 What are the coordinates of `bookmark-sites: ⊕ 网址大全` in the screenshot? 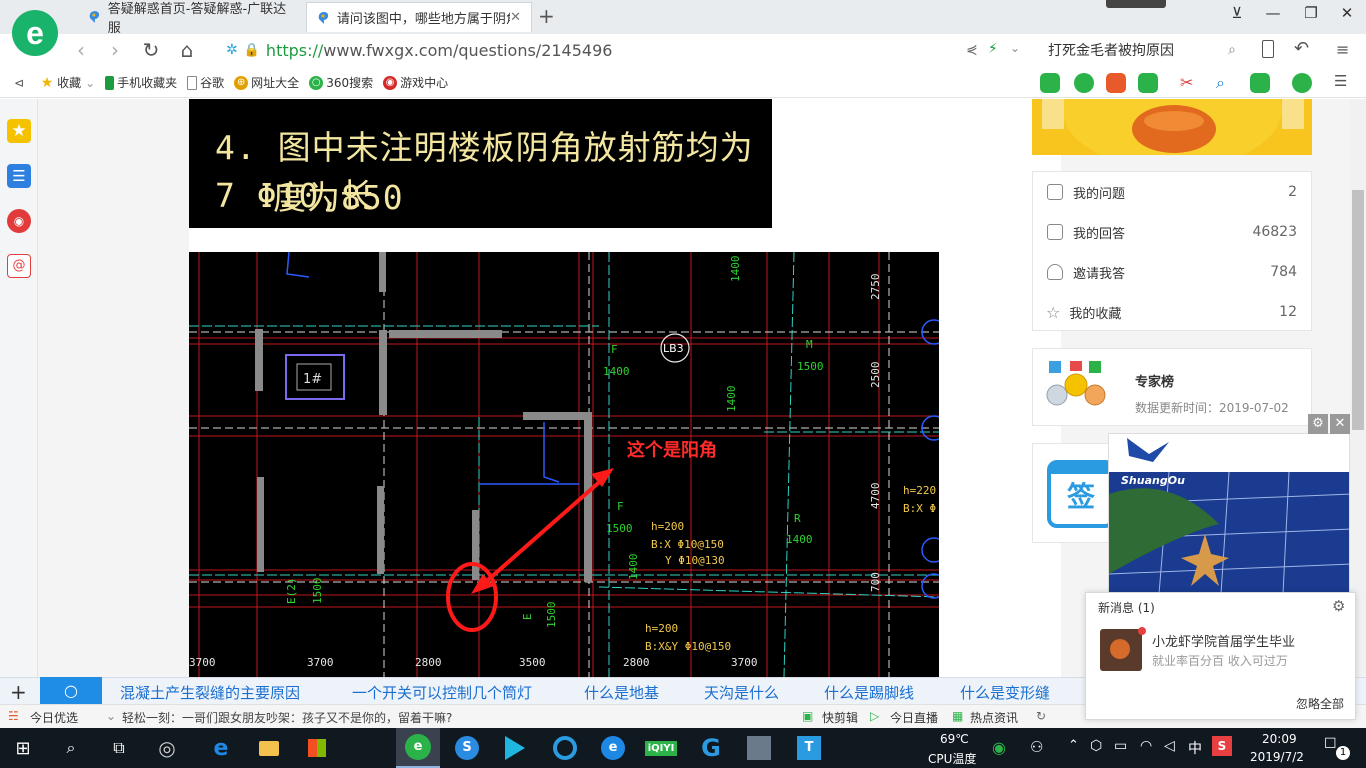 It's located at (266, 82).